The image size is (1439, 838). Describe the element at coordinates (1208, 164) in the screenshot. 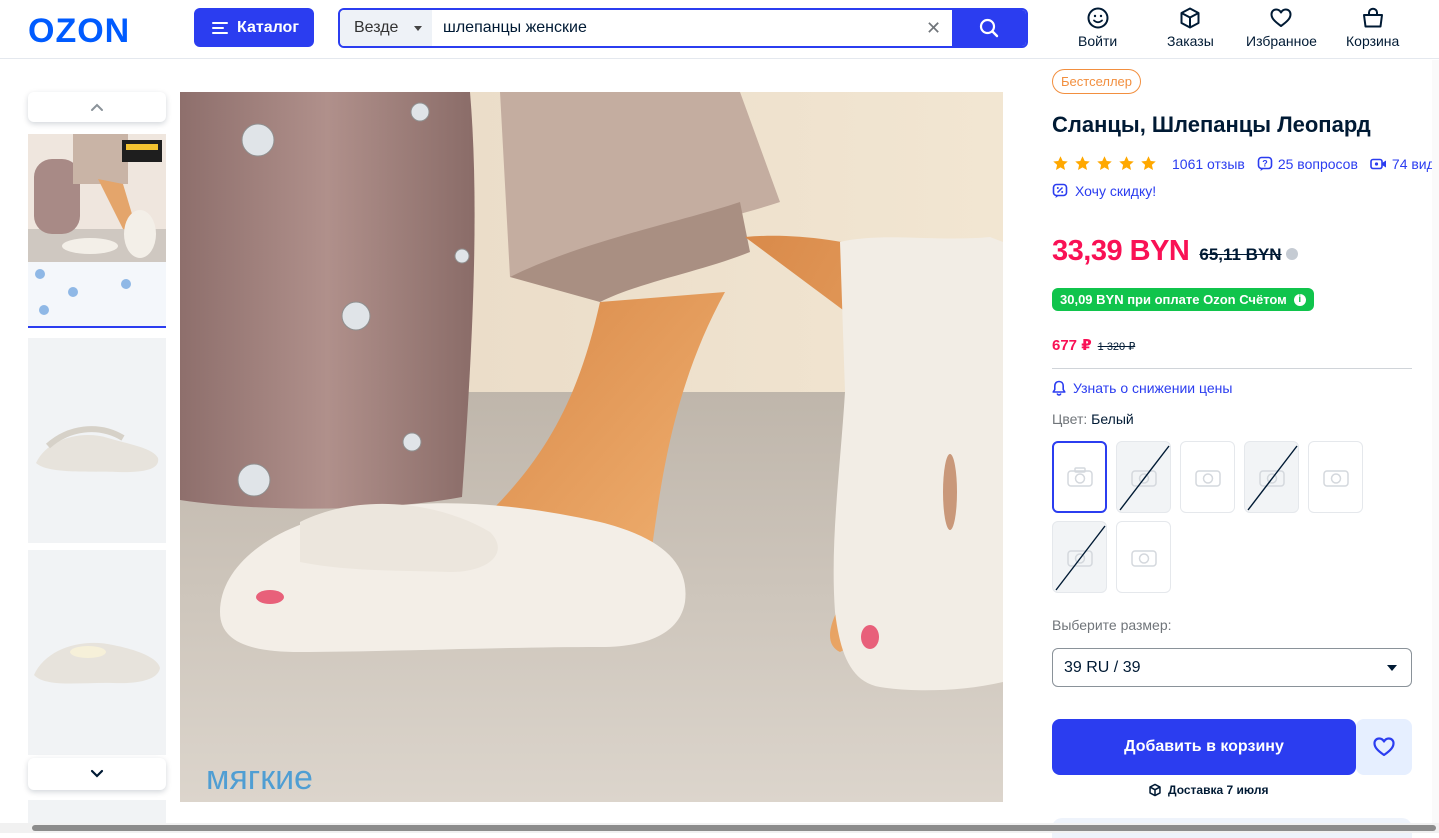

I see `reviews-link: 1061 отзыв` at that location.